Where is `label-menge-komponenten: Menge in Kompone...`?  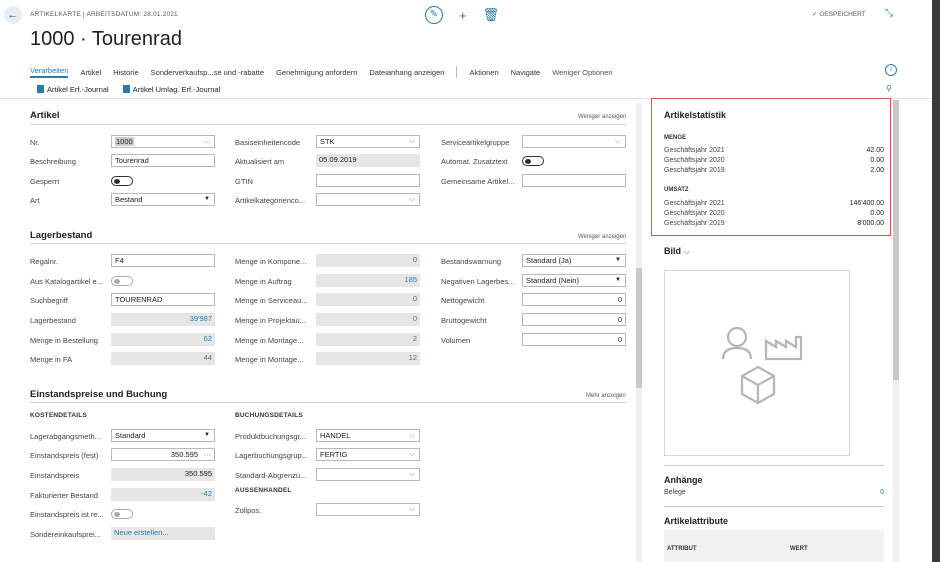
label-menge-komponenten: Menge in Kompone... is located at coordinates (271, 261).